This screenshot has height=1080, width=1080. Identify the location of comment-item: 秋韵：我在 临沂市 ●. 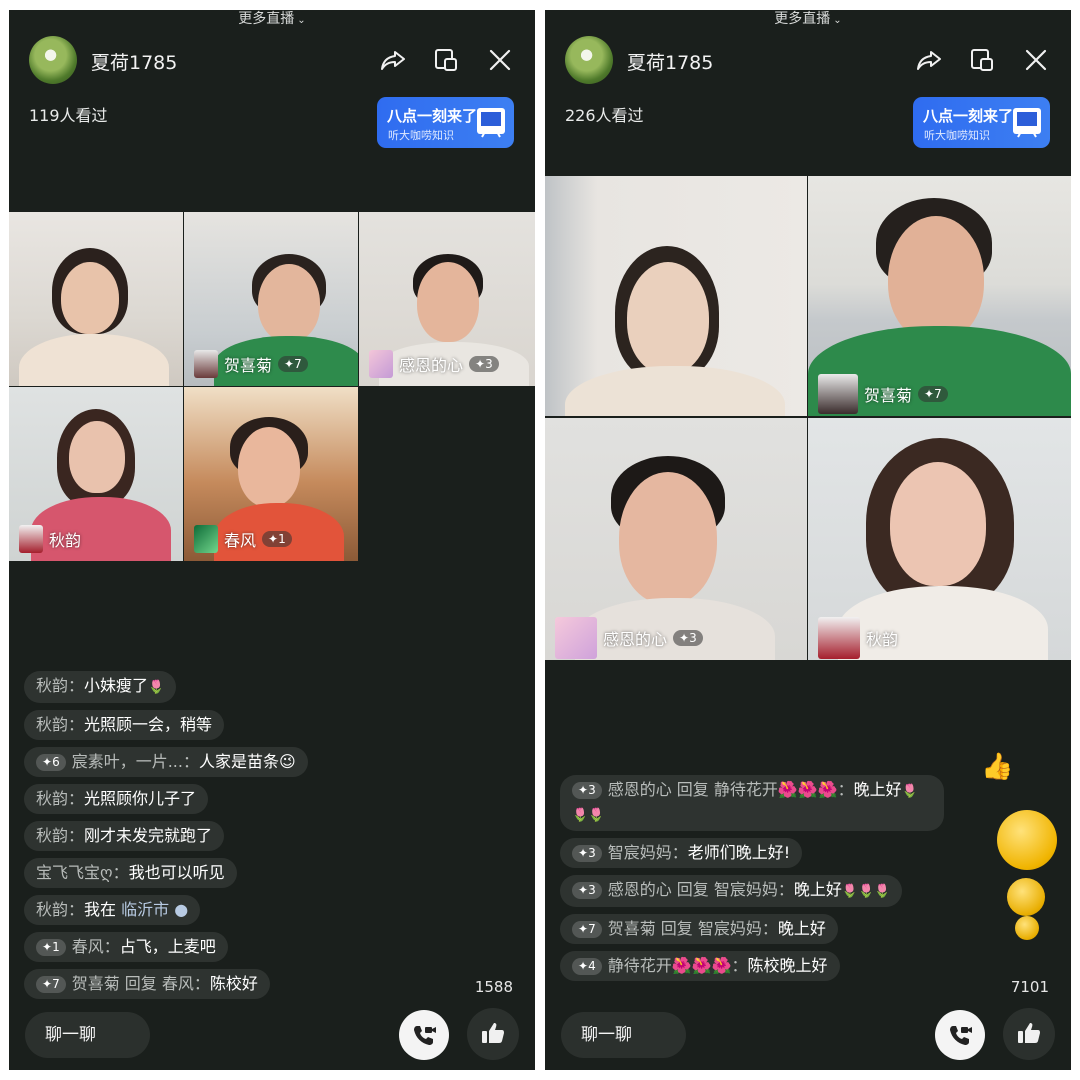
(112, 910).